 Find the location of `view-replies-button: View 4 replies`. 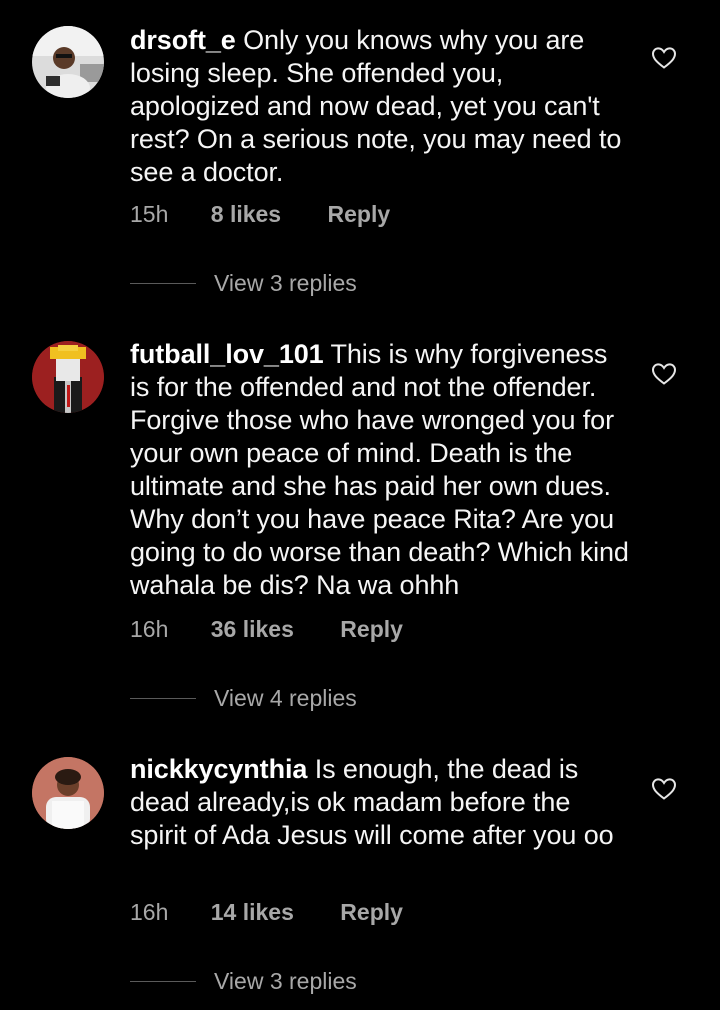

view-replies-button: View 4 replies is located at coordinates (243, 698).